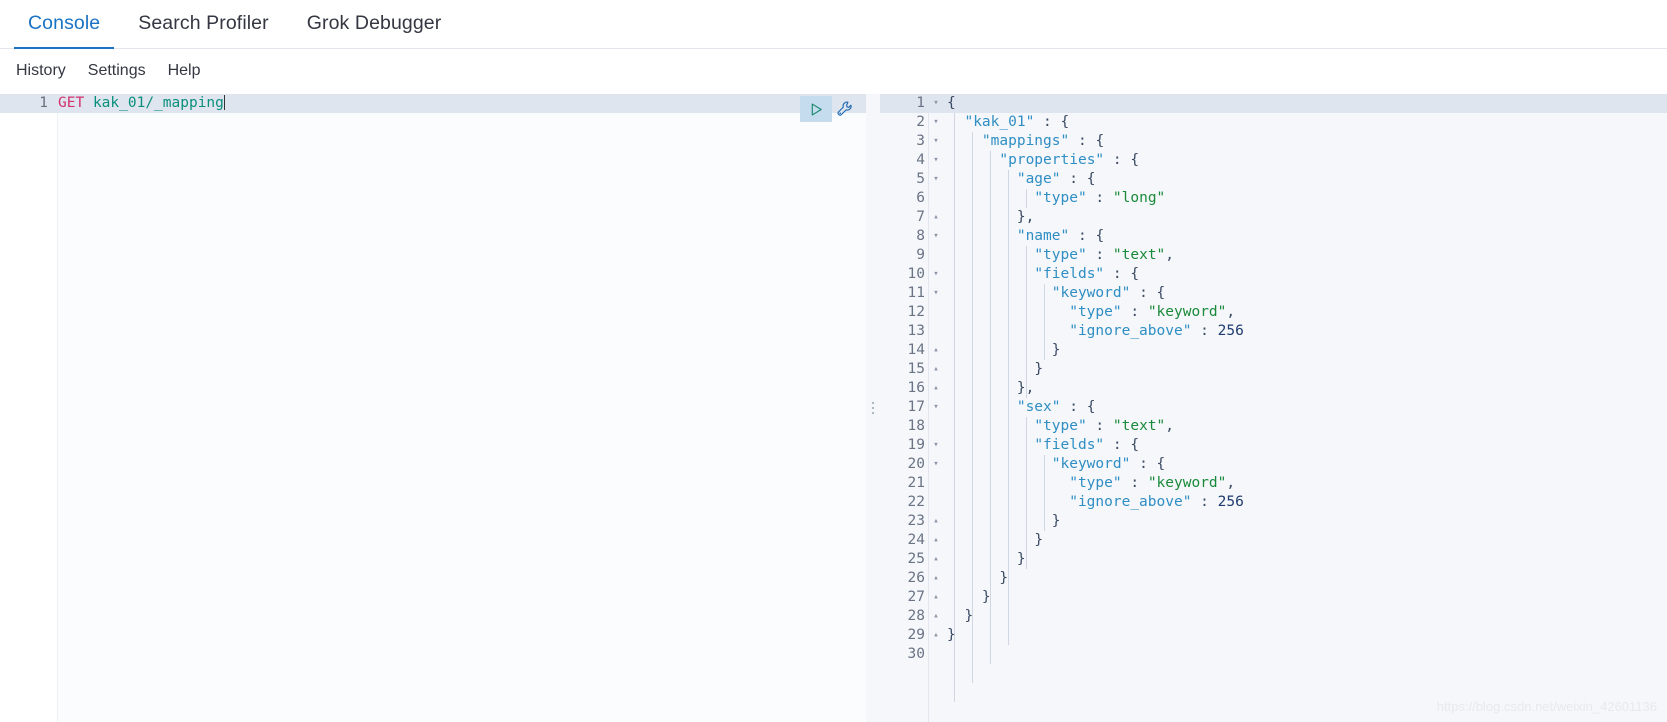  What do you see at coordinates (1273, 103) in the screenshot?
I see `response-line: 1 ▾{` at bounding box center [1273, 103].